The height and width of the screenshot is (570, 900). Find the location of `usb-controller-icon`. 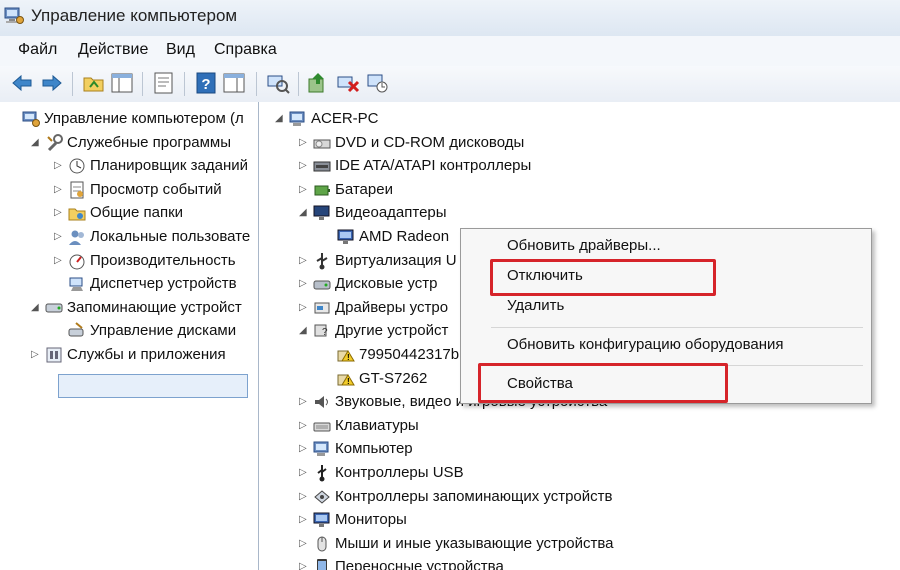

usb-controller-icon is located at coordinates (322, 473).